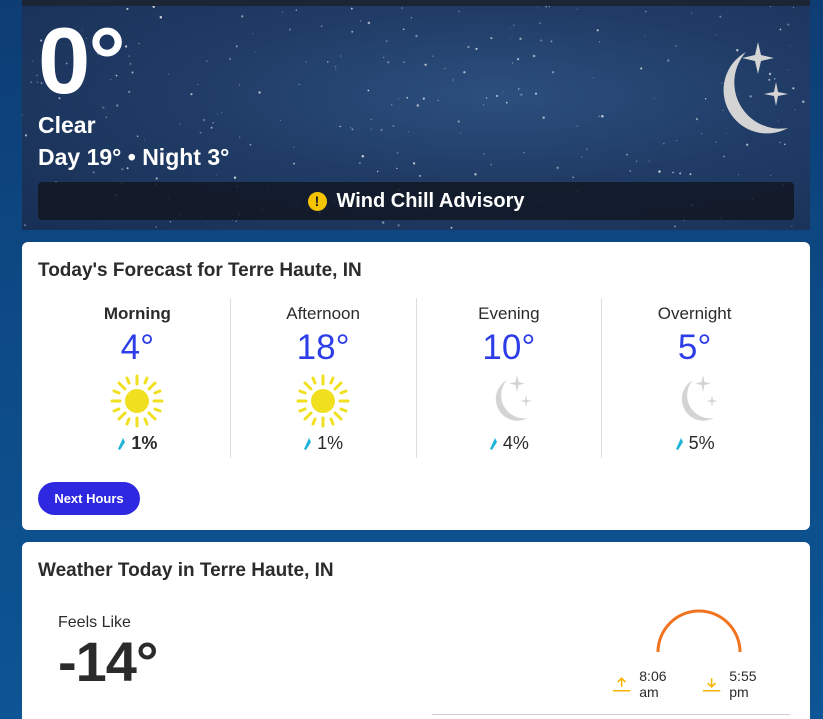 This screenshot has height=719, width=823. I want to click on period-precip: 4%, so click(509, 443).